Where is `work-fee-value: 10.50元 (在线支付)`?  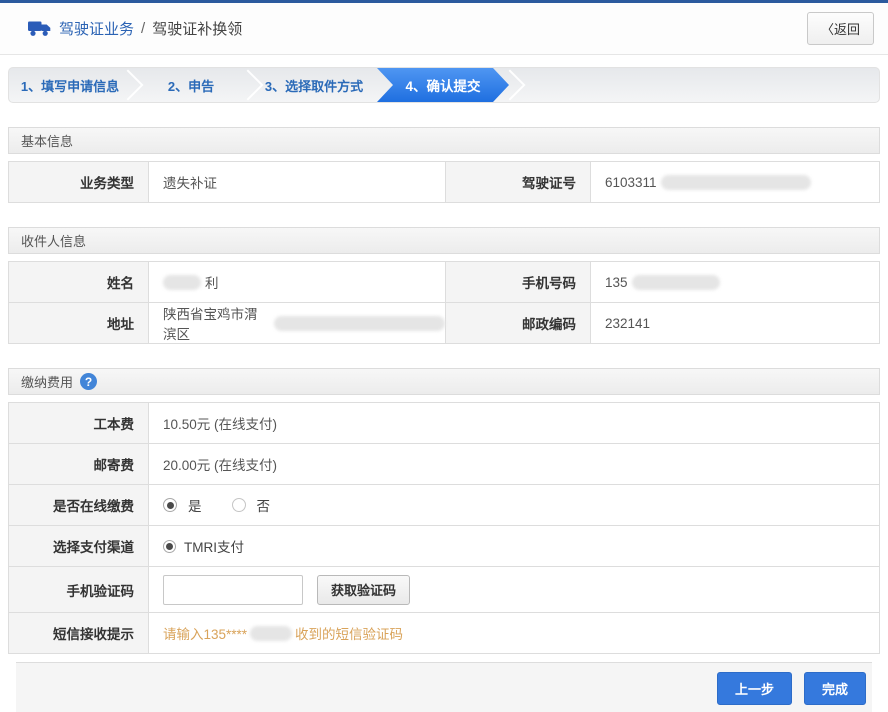
work-fee-value: 10.50元 (在线支付) is located at coordinates (514, 423).